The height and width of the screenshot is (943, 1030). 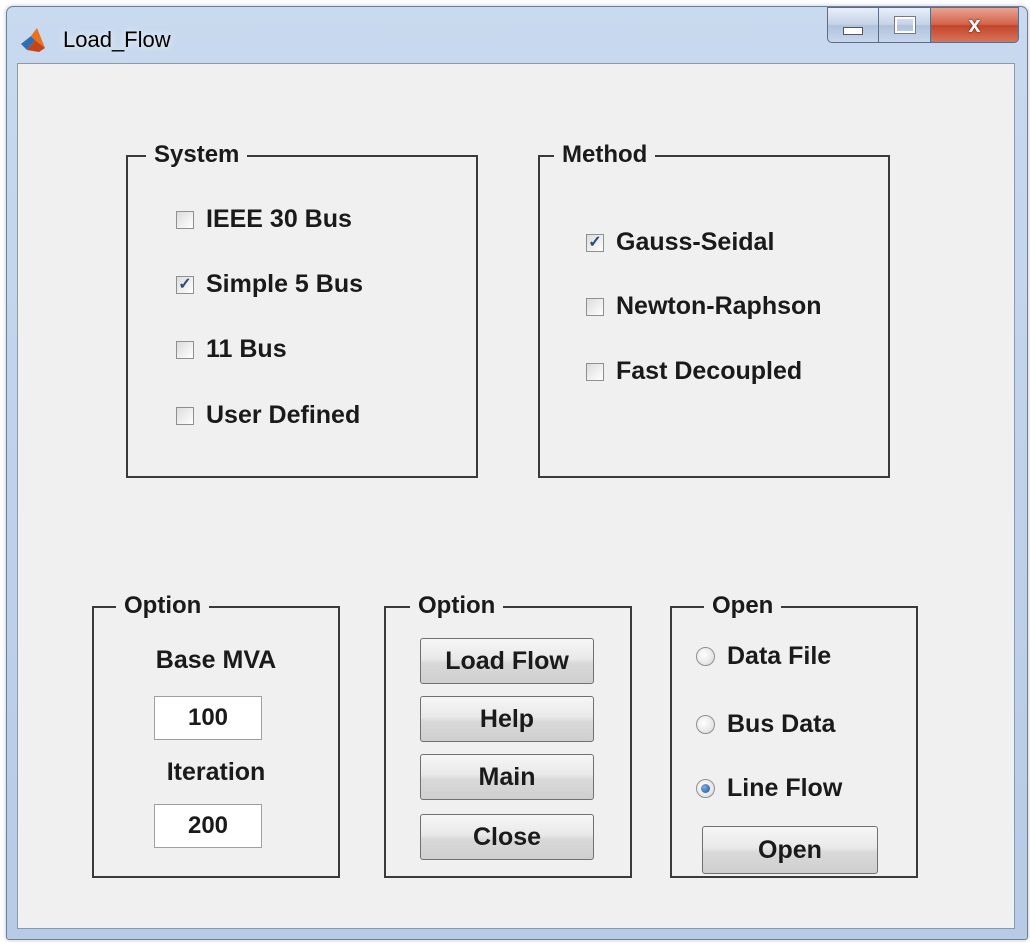 I want to click on radio-label: Bus Data, so click(x=781, y=724).